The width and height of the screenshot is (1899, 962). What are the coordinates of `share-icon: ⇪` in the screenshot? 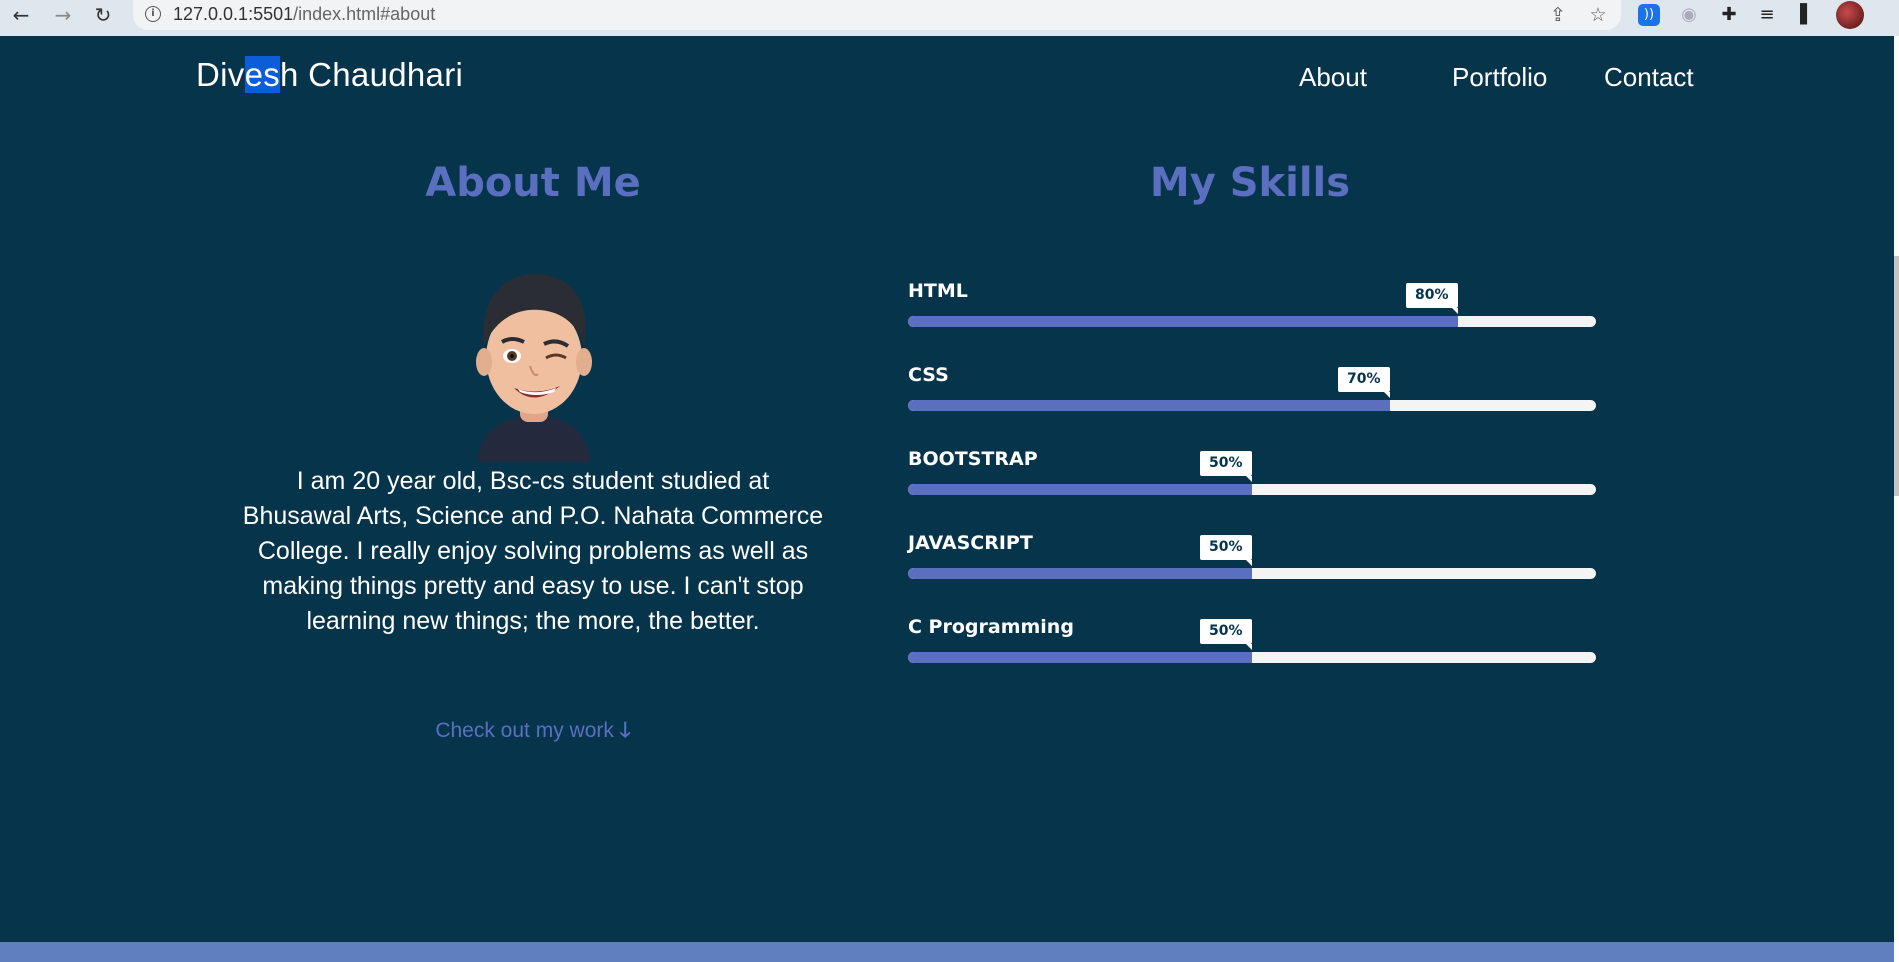 It's located at (1558, 15).